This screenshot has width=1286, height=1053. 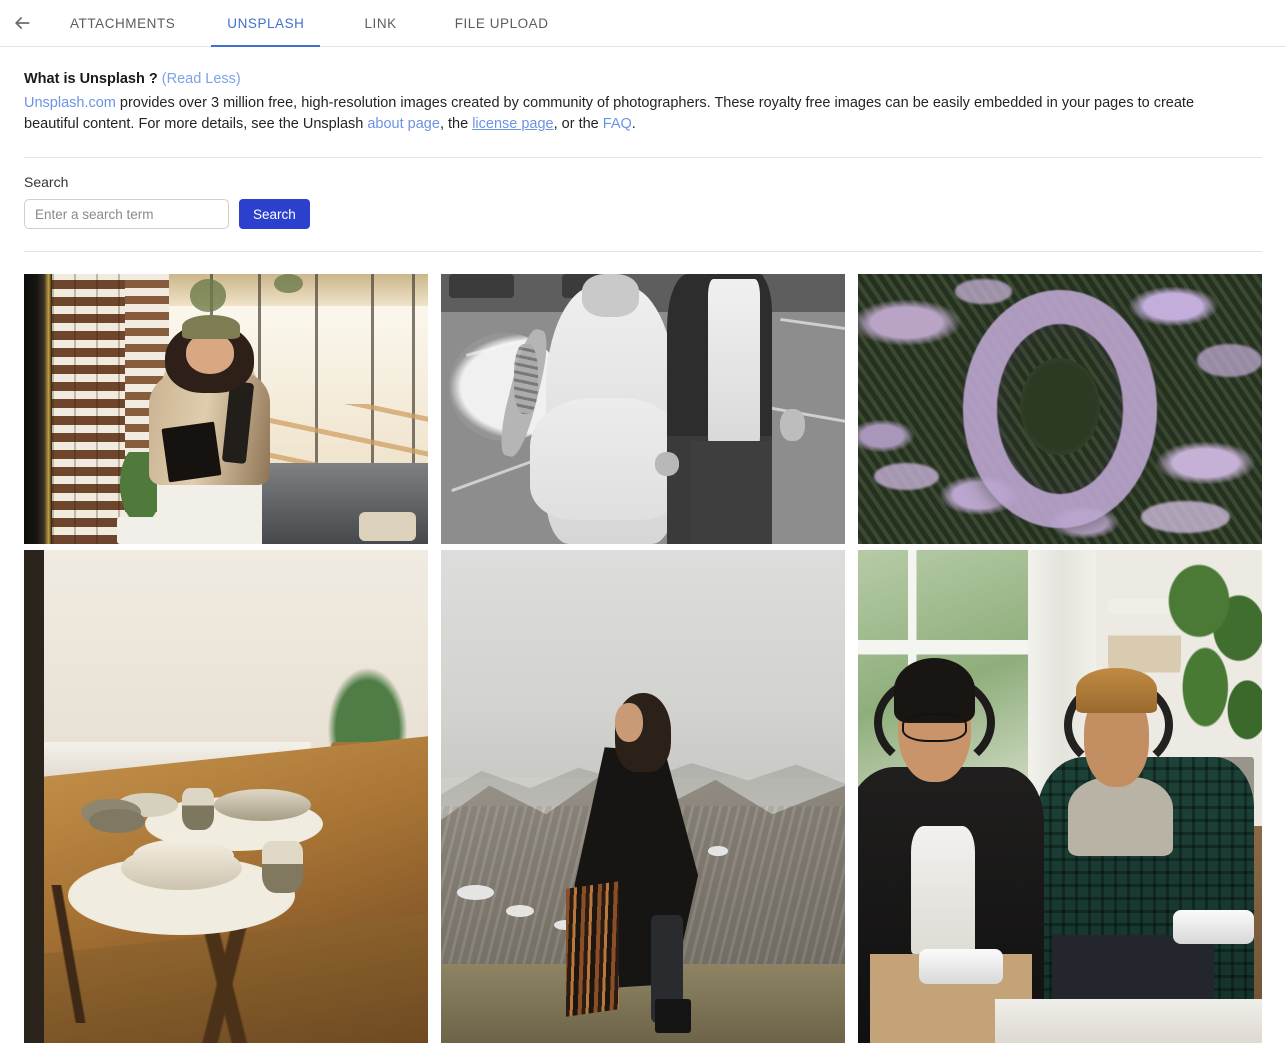 What do you see at coordinates (201, 79) in the screenshot?
I see `read-less-link: (Read Less)` at bounding box center [201, 79].